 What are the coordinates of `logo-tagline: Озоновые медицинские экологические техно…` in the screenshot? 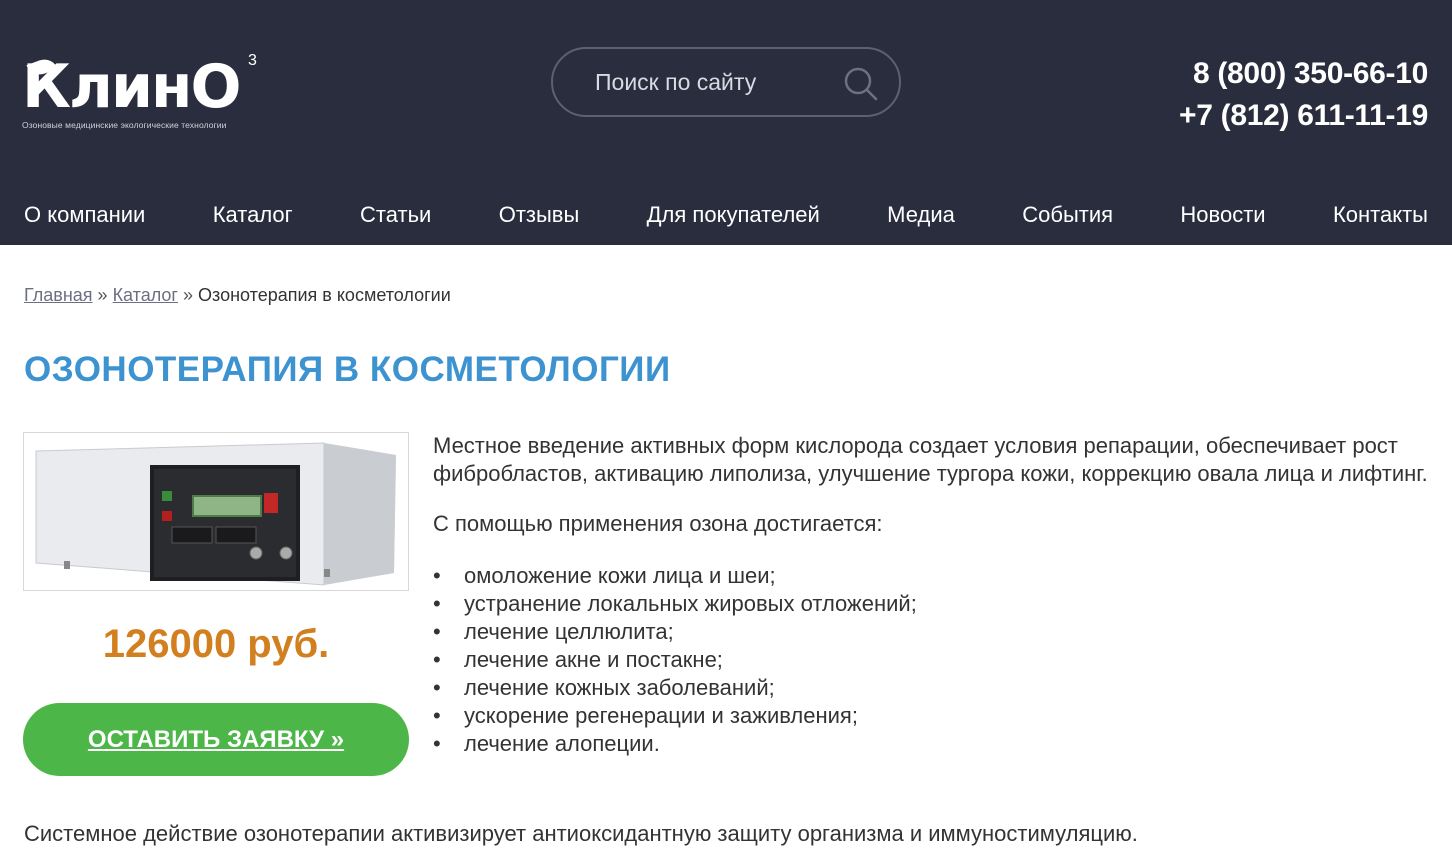 It's located at (124, 125).